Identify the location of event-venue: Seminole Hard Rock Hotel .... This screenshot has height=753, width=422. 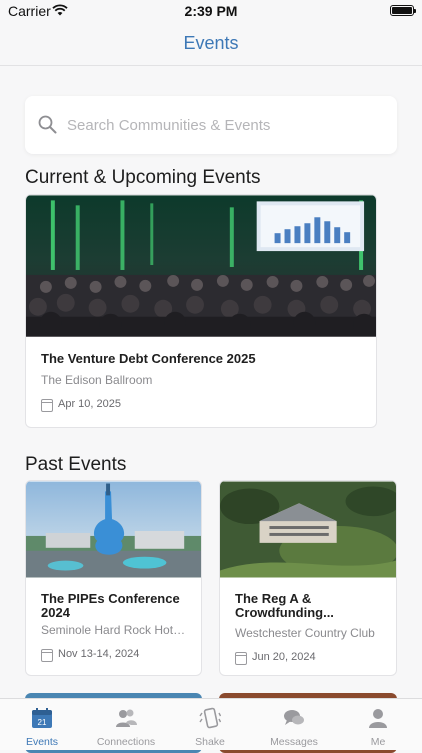
(116, 630).